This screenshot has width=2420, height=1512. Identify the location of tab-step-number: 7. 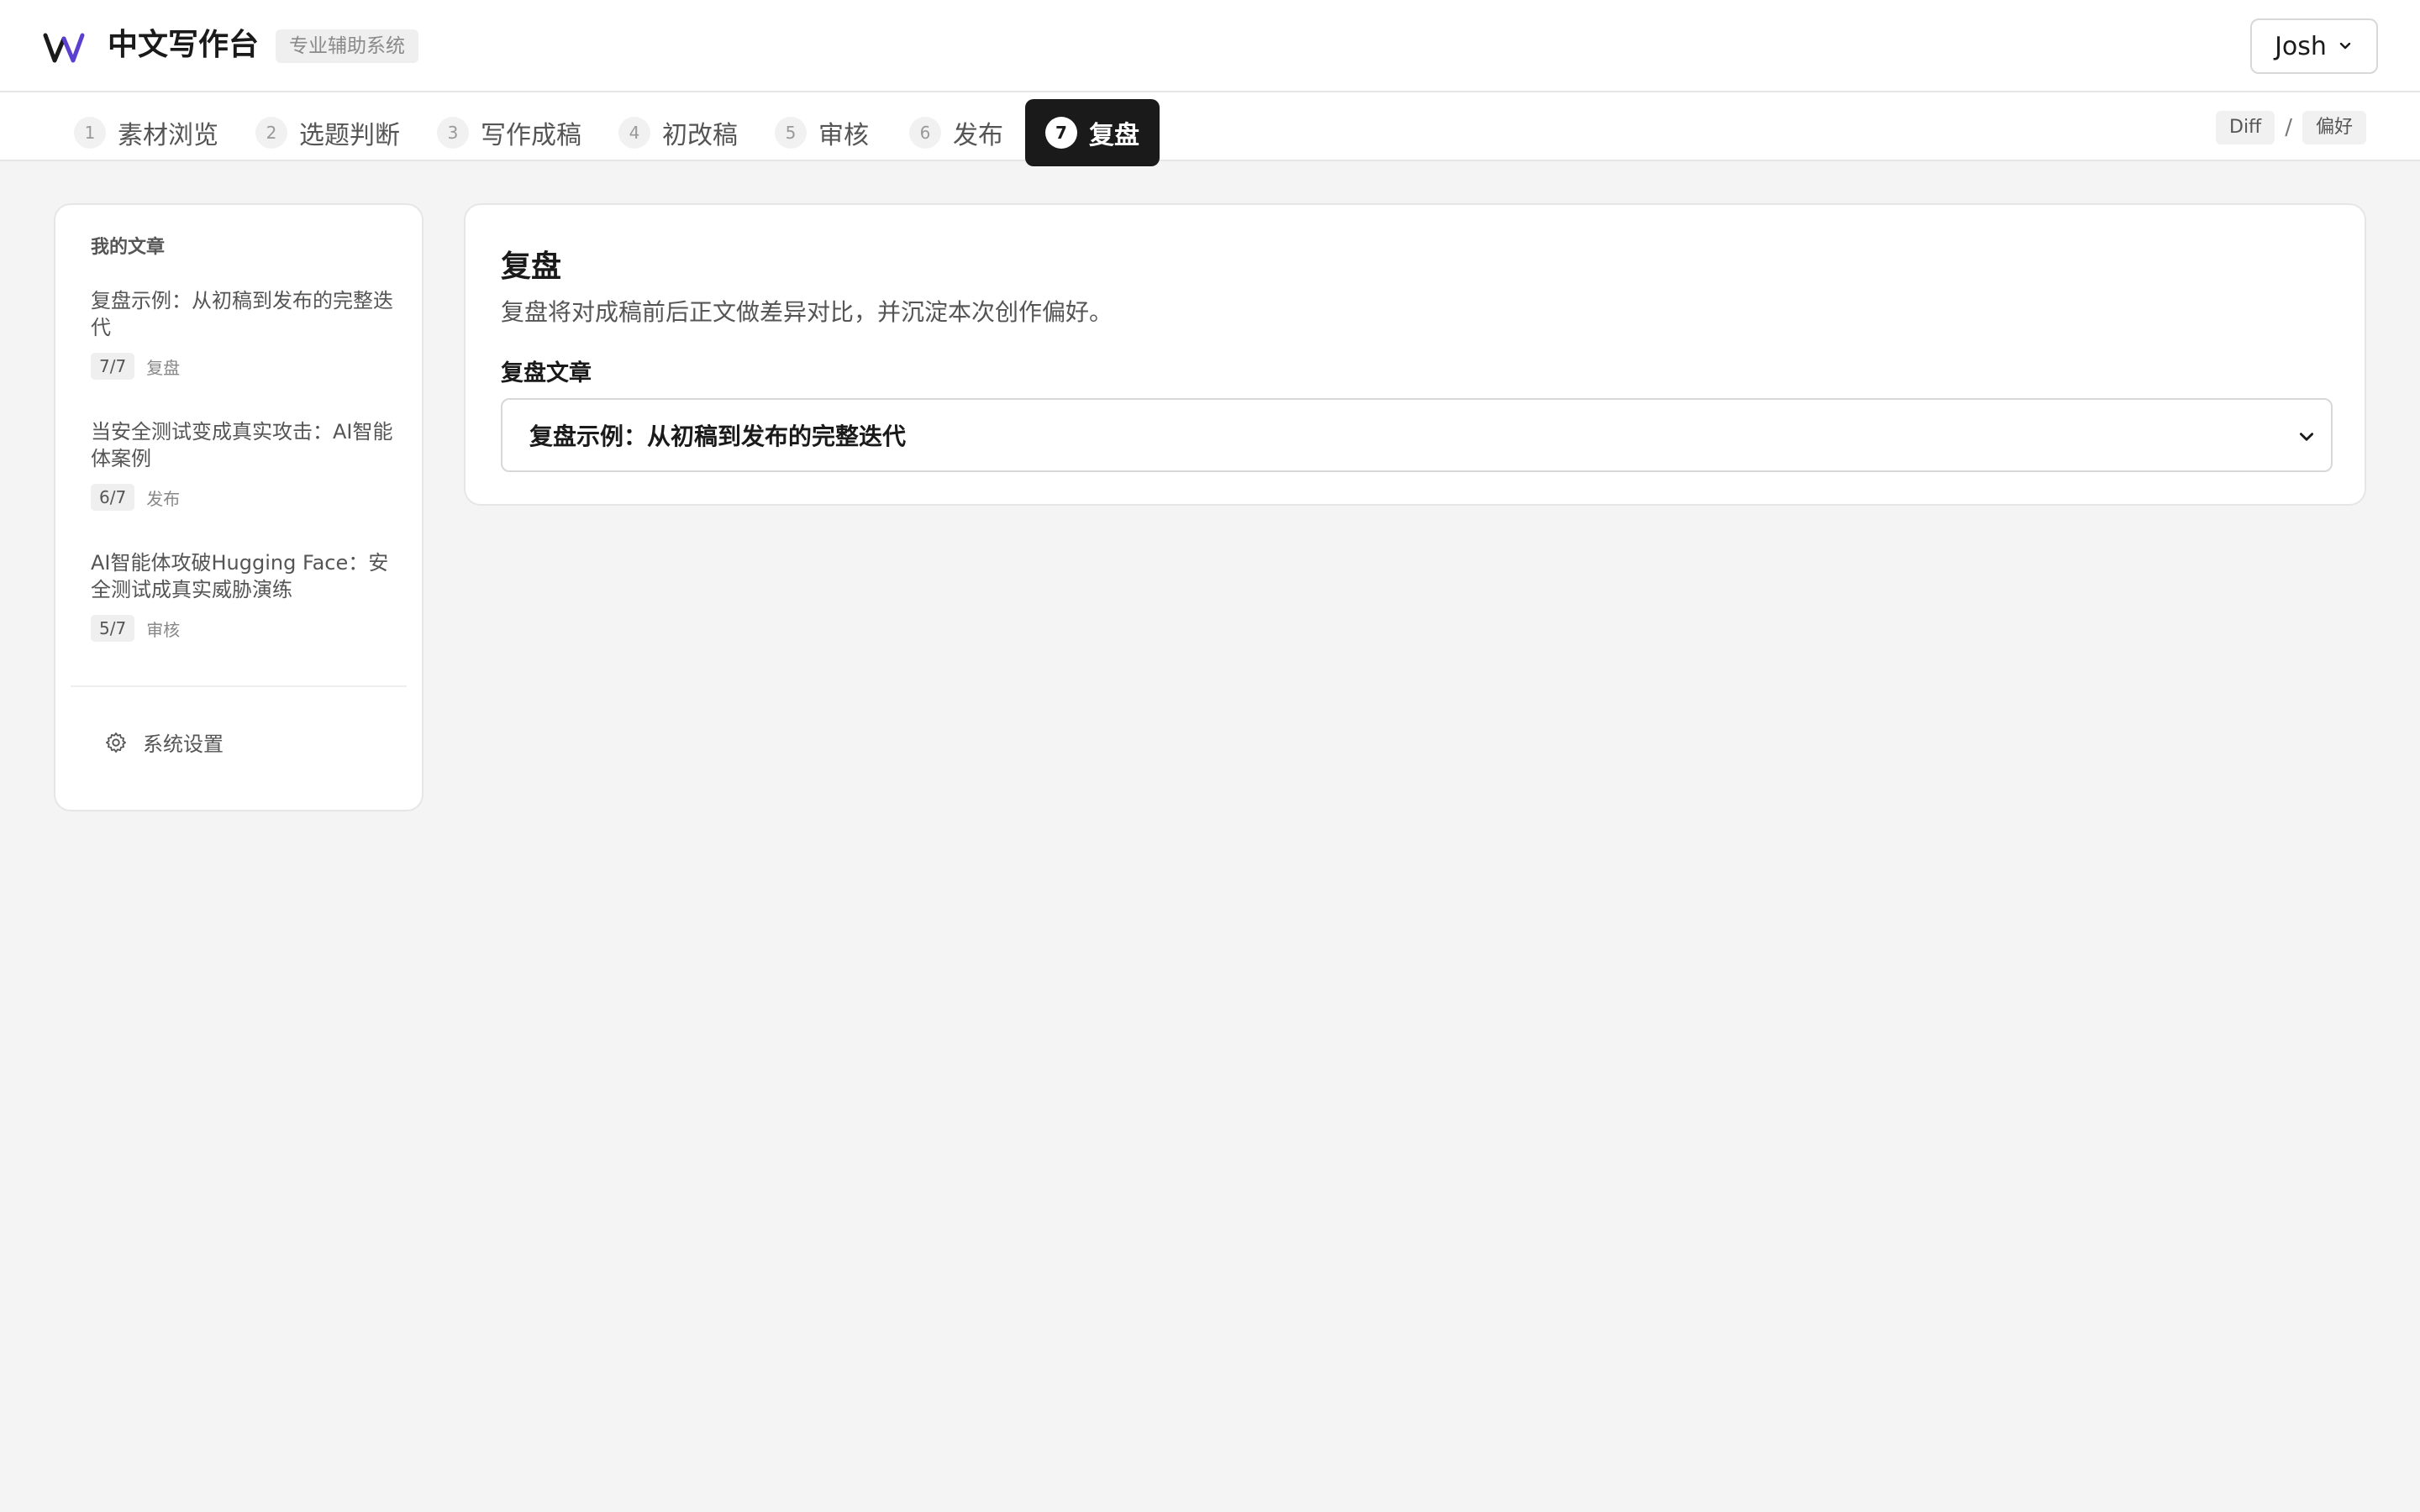
(1061, 133).